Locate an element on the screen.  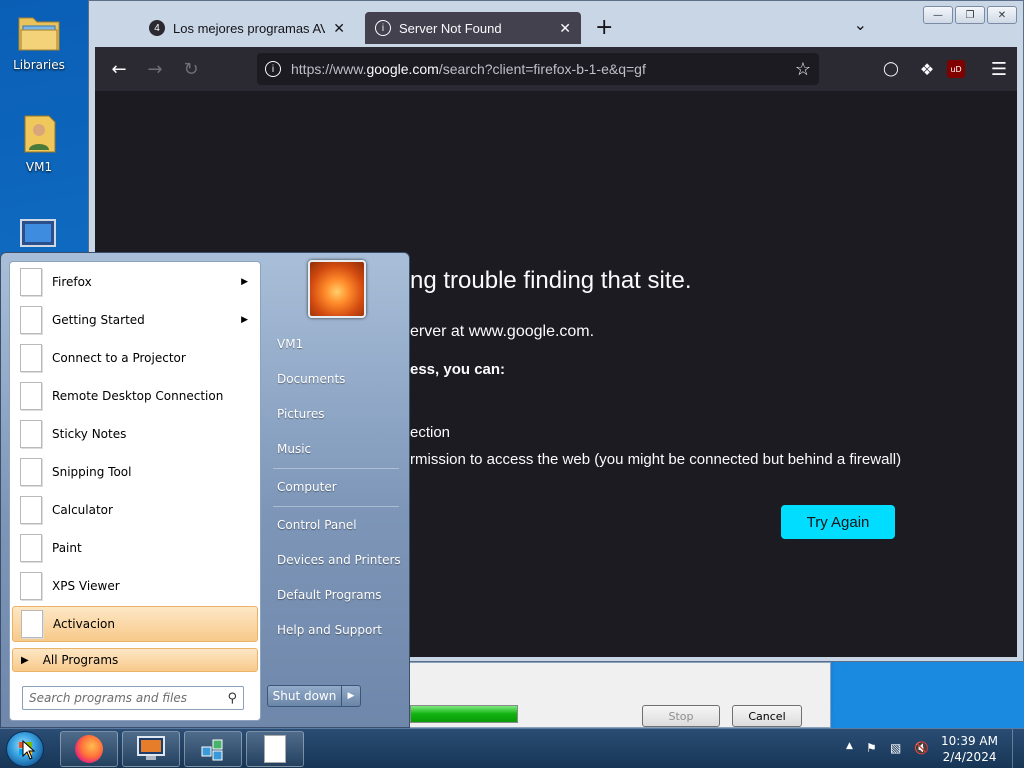
tab-title: Los mejores programas AVS4YO is located at coordinates (249, 28).